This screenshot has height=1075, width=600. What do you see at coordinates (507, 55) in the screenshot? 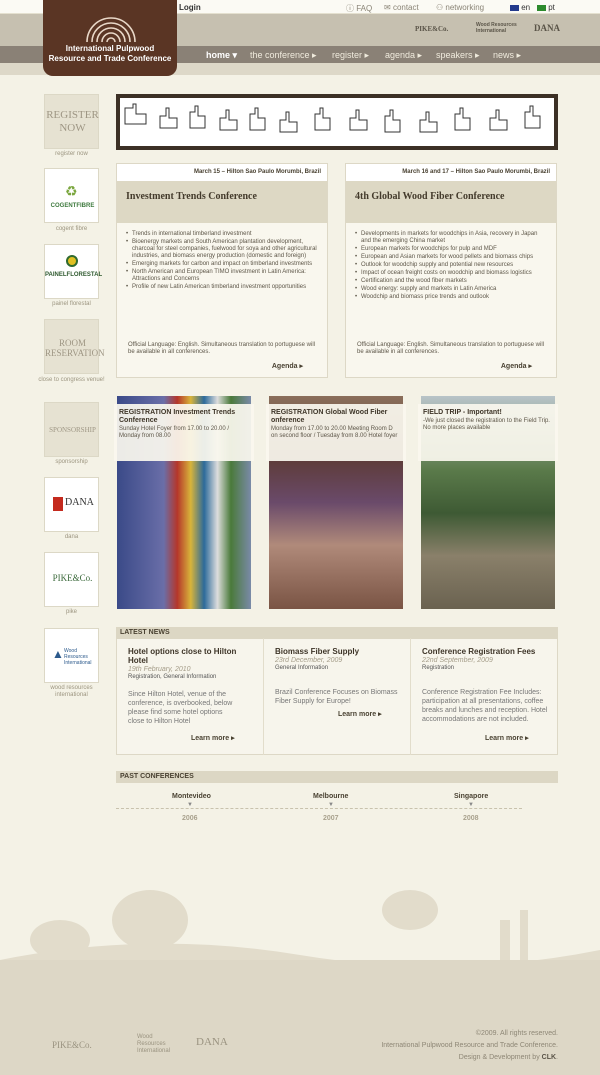
I see `nav-news: news ▸` at bounding box center [507, 55].